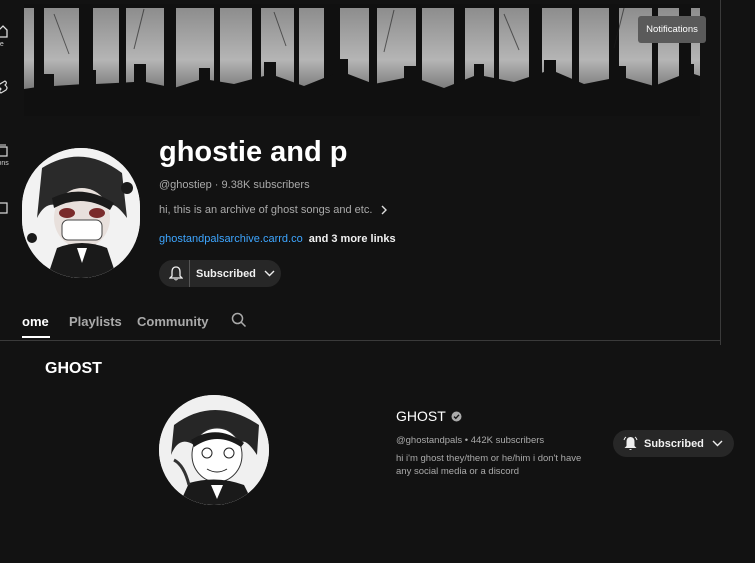  I want to click on sidebar-item-label: u, so click(11, 220).